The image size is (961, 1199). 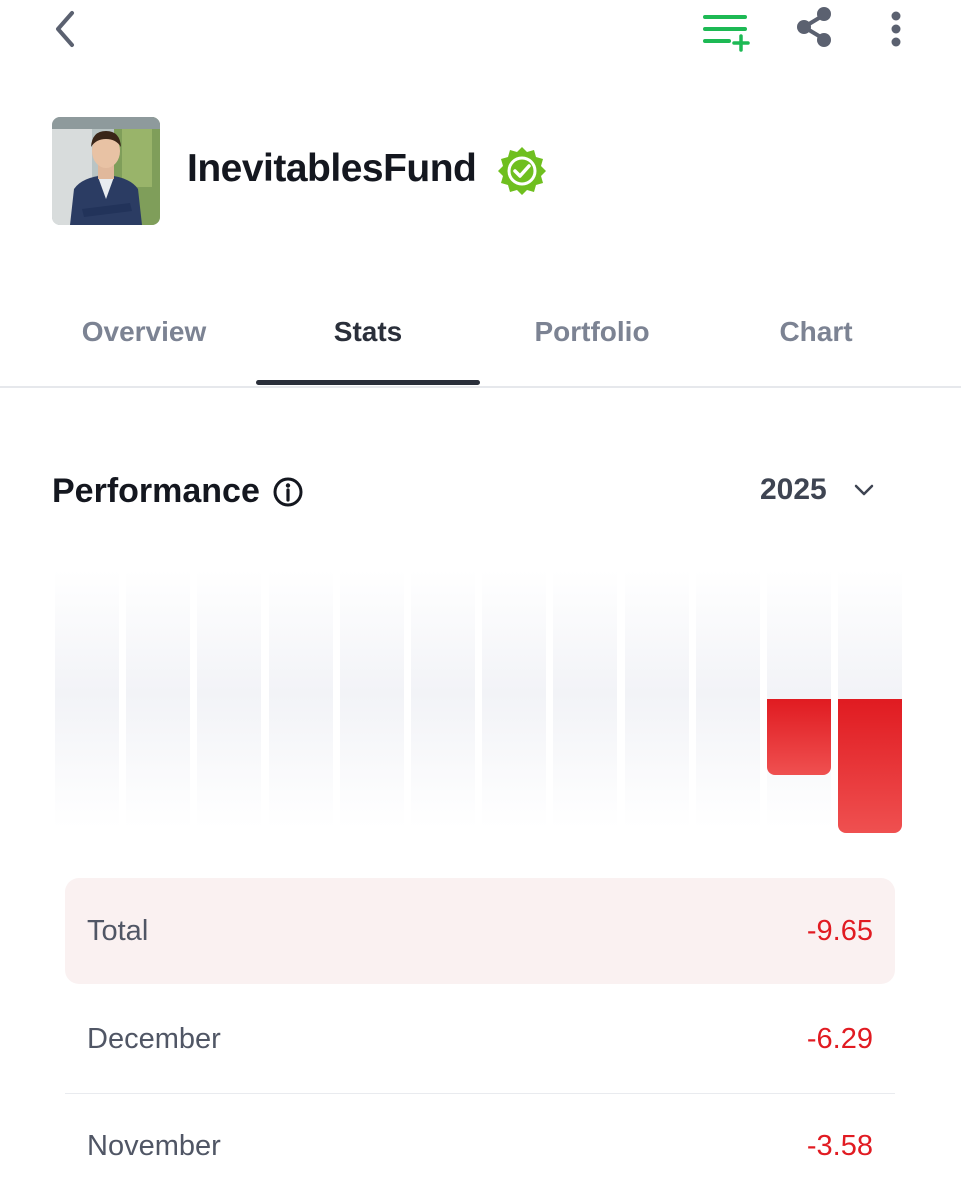 I want to click on add-to-watchlist-button, so click(x=725, y=31).